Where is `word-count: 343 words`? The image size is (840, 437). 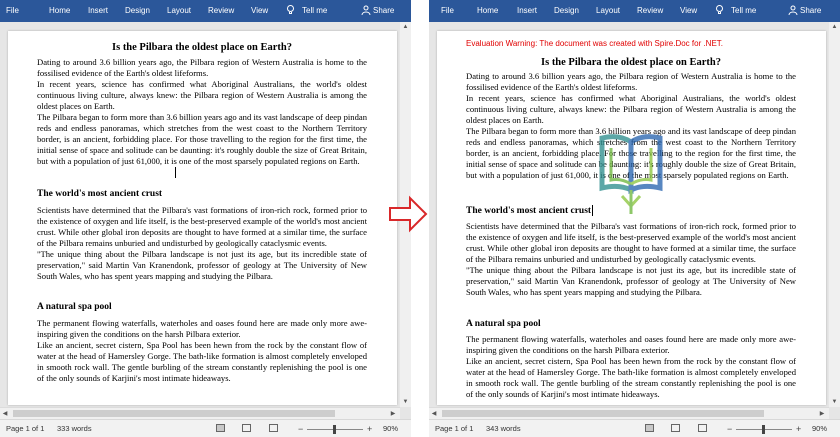 word-count: 343 words is located at coordinates (503, 428).